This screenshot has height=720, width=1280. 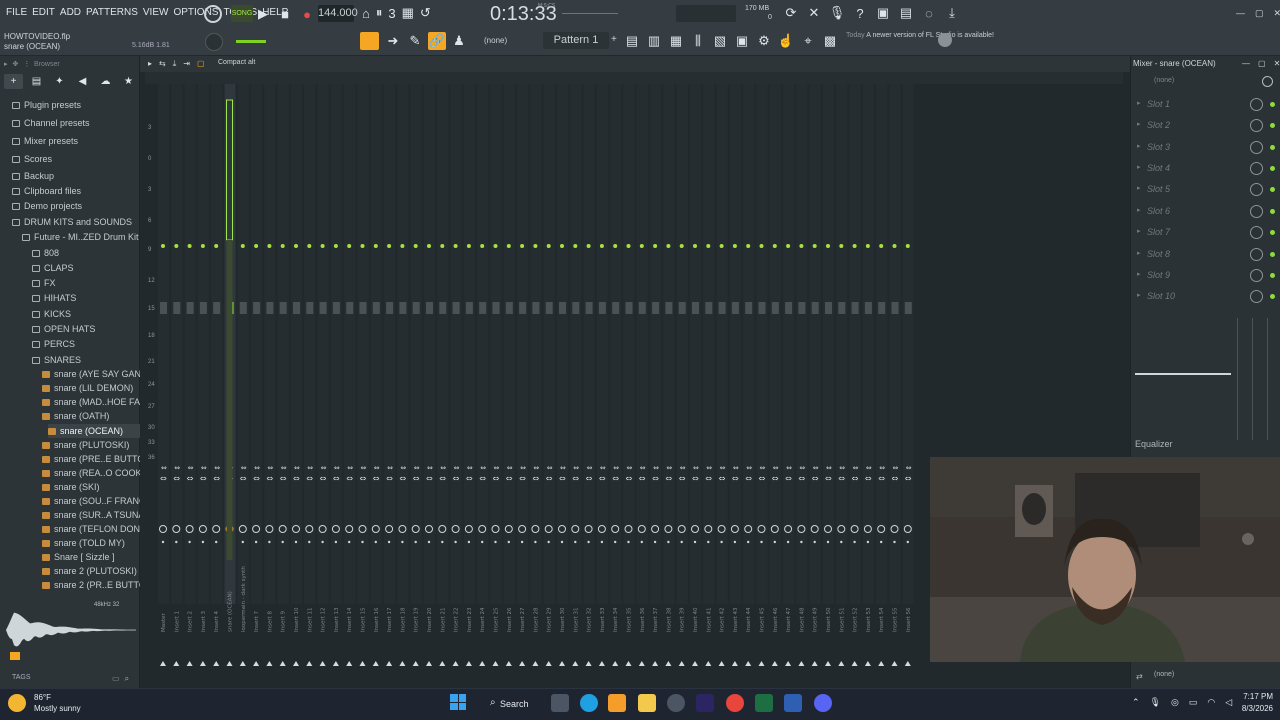 What do you see at coordinates (632, 41) in the screenshot?
I see `playlist-icon: ▤` at bounding box center [632, 41].